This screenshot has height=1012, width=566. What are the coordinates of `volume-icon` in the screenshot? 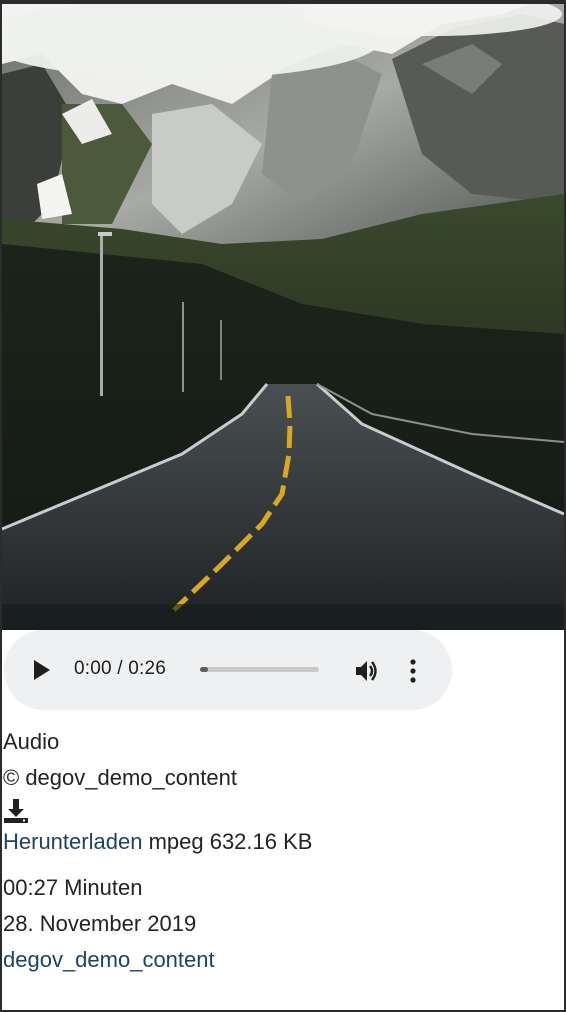 It's located at (367, 671).